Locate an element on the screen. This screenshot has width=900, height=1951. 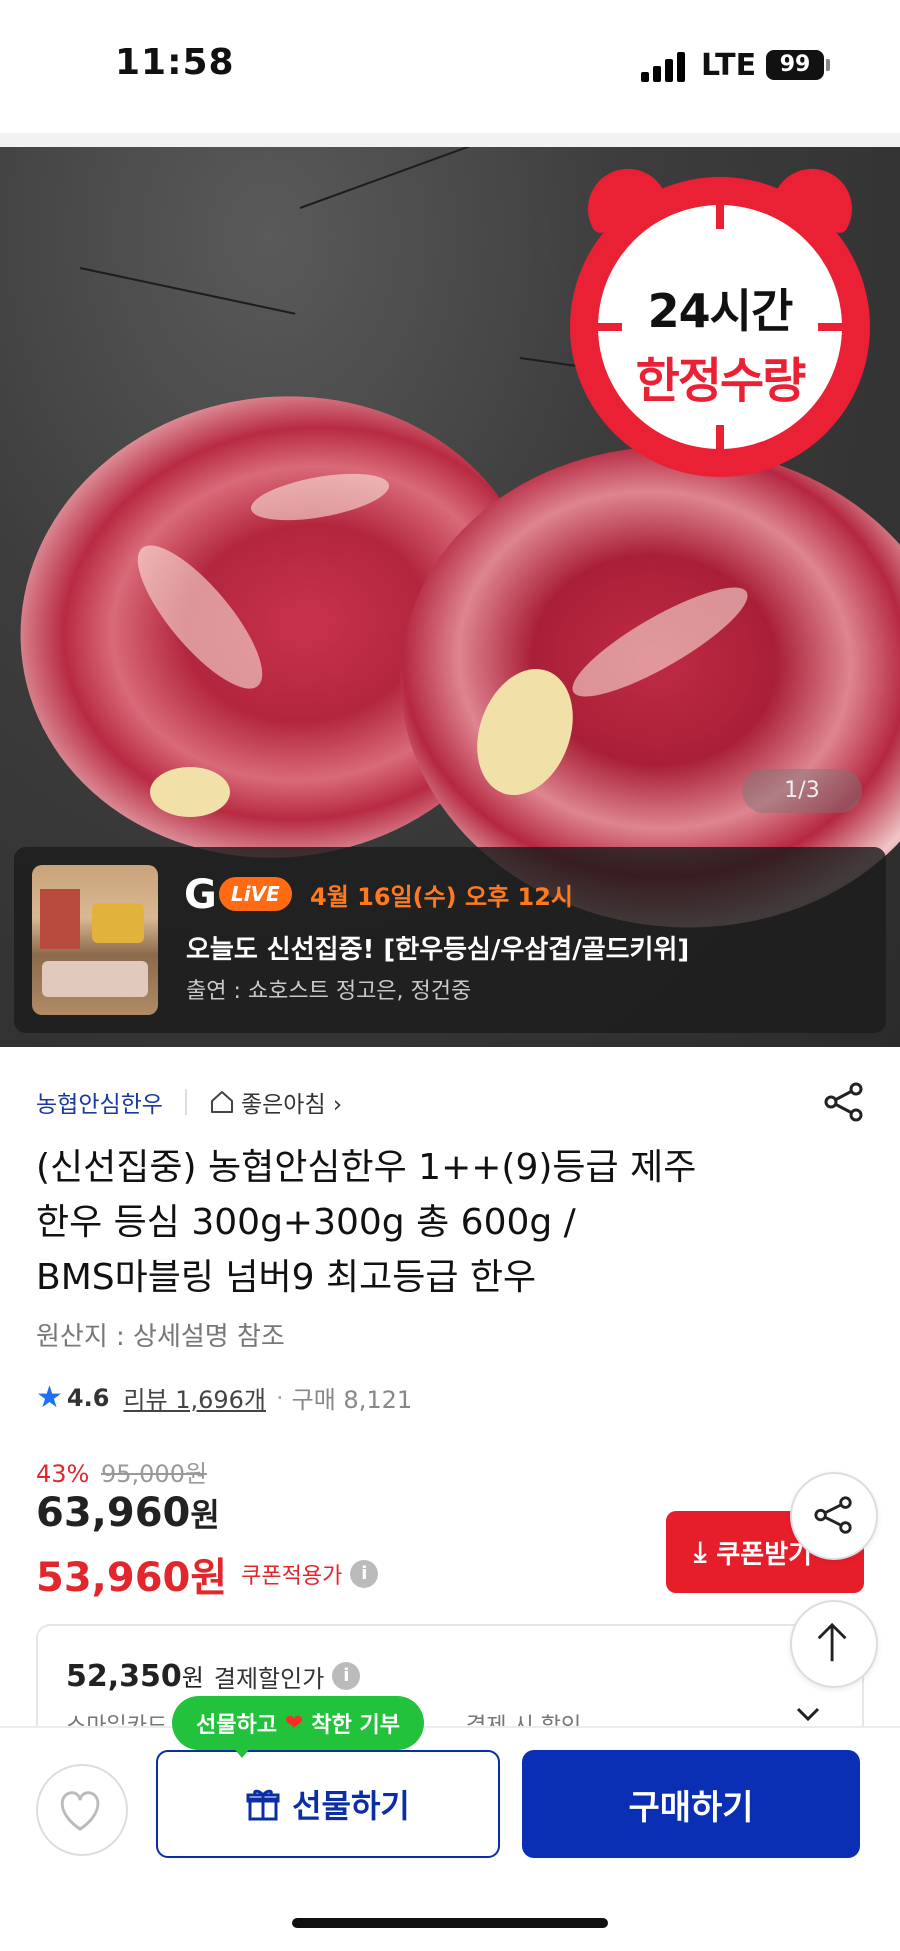
floating-share-button is located at coordinates (834, 1516).